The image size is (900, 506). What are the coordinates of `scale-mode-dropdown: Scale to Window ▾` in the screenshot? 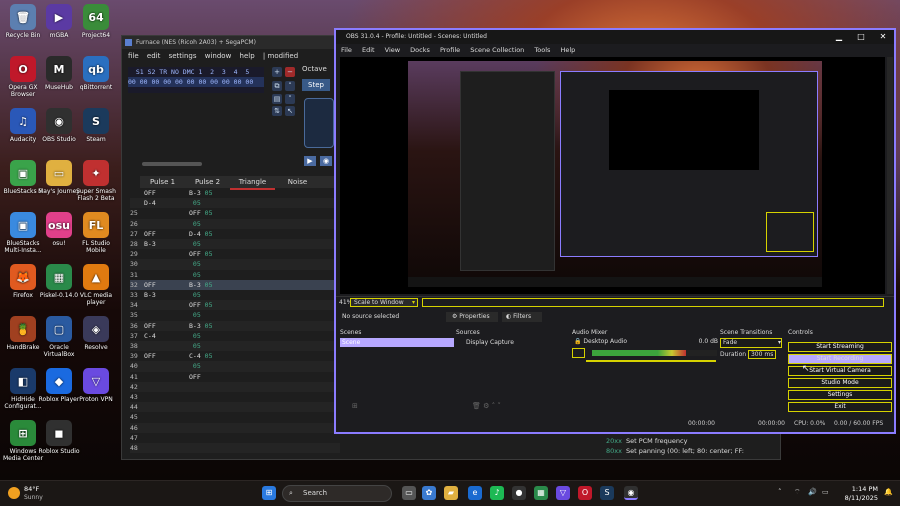 It's located at (384, 302).